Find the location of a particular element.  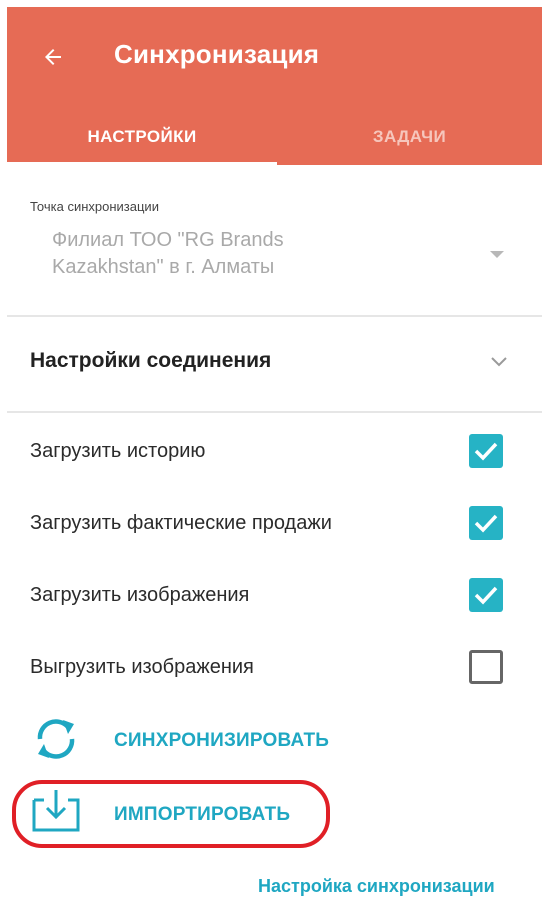

sync-button: СИНХРОНИЗИРОВАТЬ is located at coordinates (270, 742).